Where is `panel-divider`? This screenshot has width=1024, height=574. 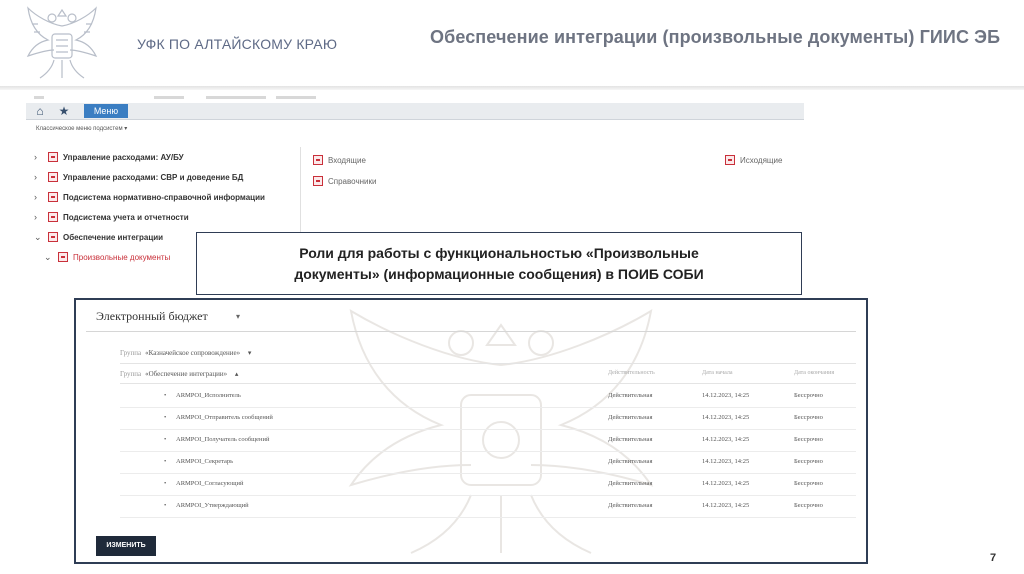
panel-divider is located at coordinates (471, 331).